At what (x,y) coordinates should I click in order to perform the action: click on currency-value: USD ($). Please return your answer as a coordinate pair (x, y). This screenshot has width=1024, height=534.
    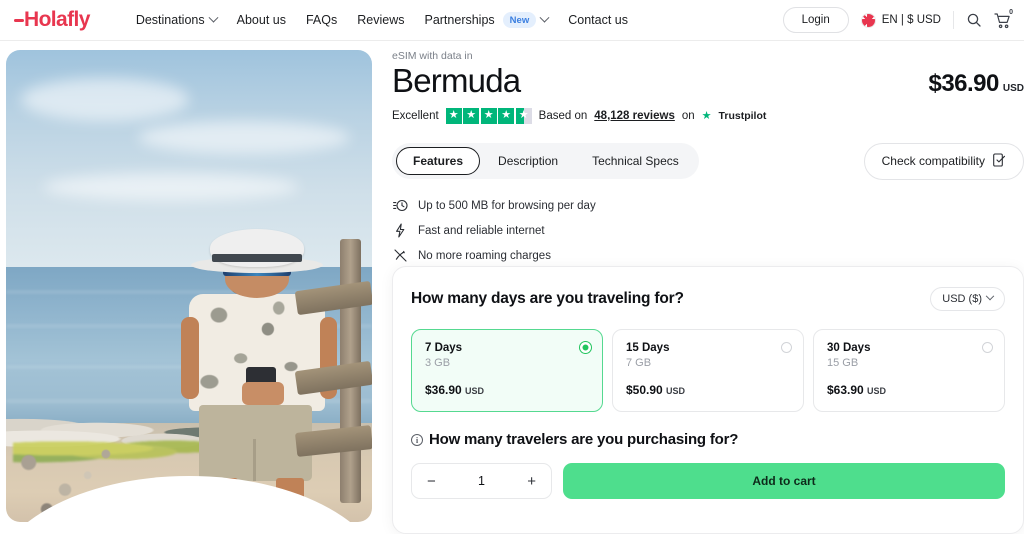
    Looking at the image, I should click on (962, 299).